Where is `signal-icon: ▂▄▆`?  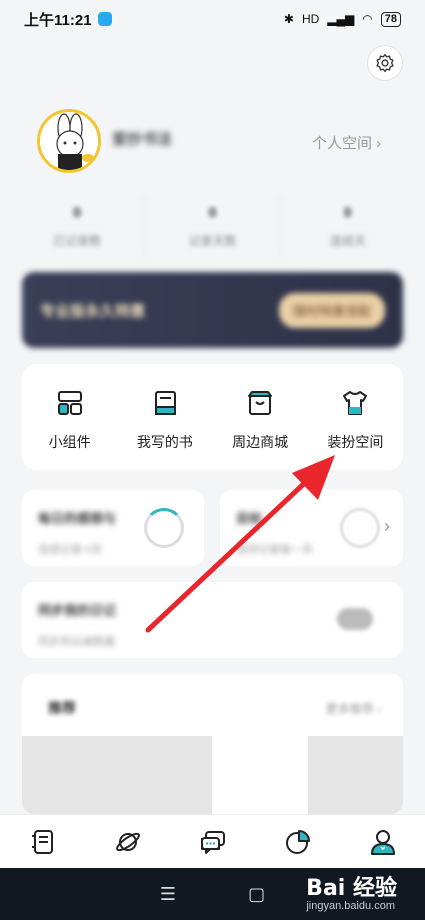
signal-icon: ▂▄▆ is located at coordinates (341, 19).